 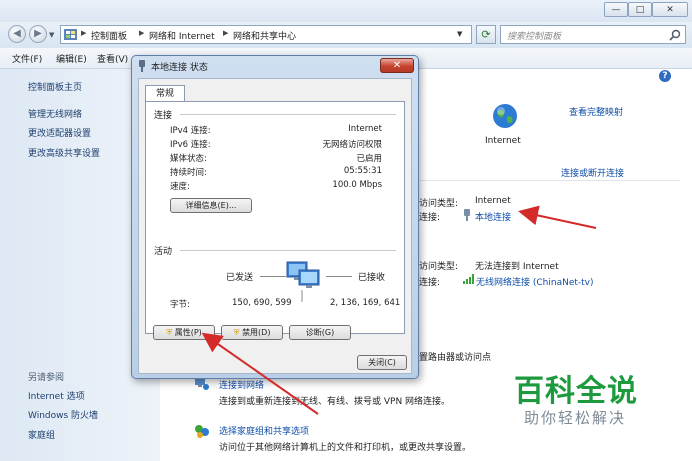 What do you see at coordinates (260, 373) in the screenshot?
I see `arrow-to-properties-button` at bounding box center [260, 373].